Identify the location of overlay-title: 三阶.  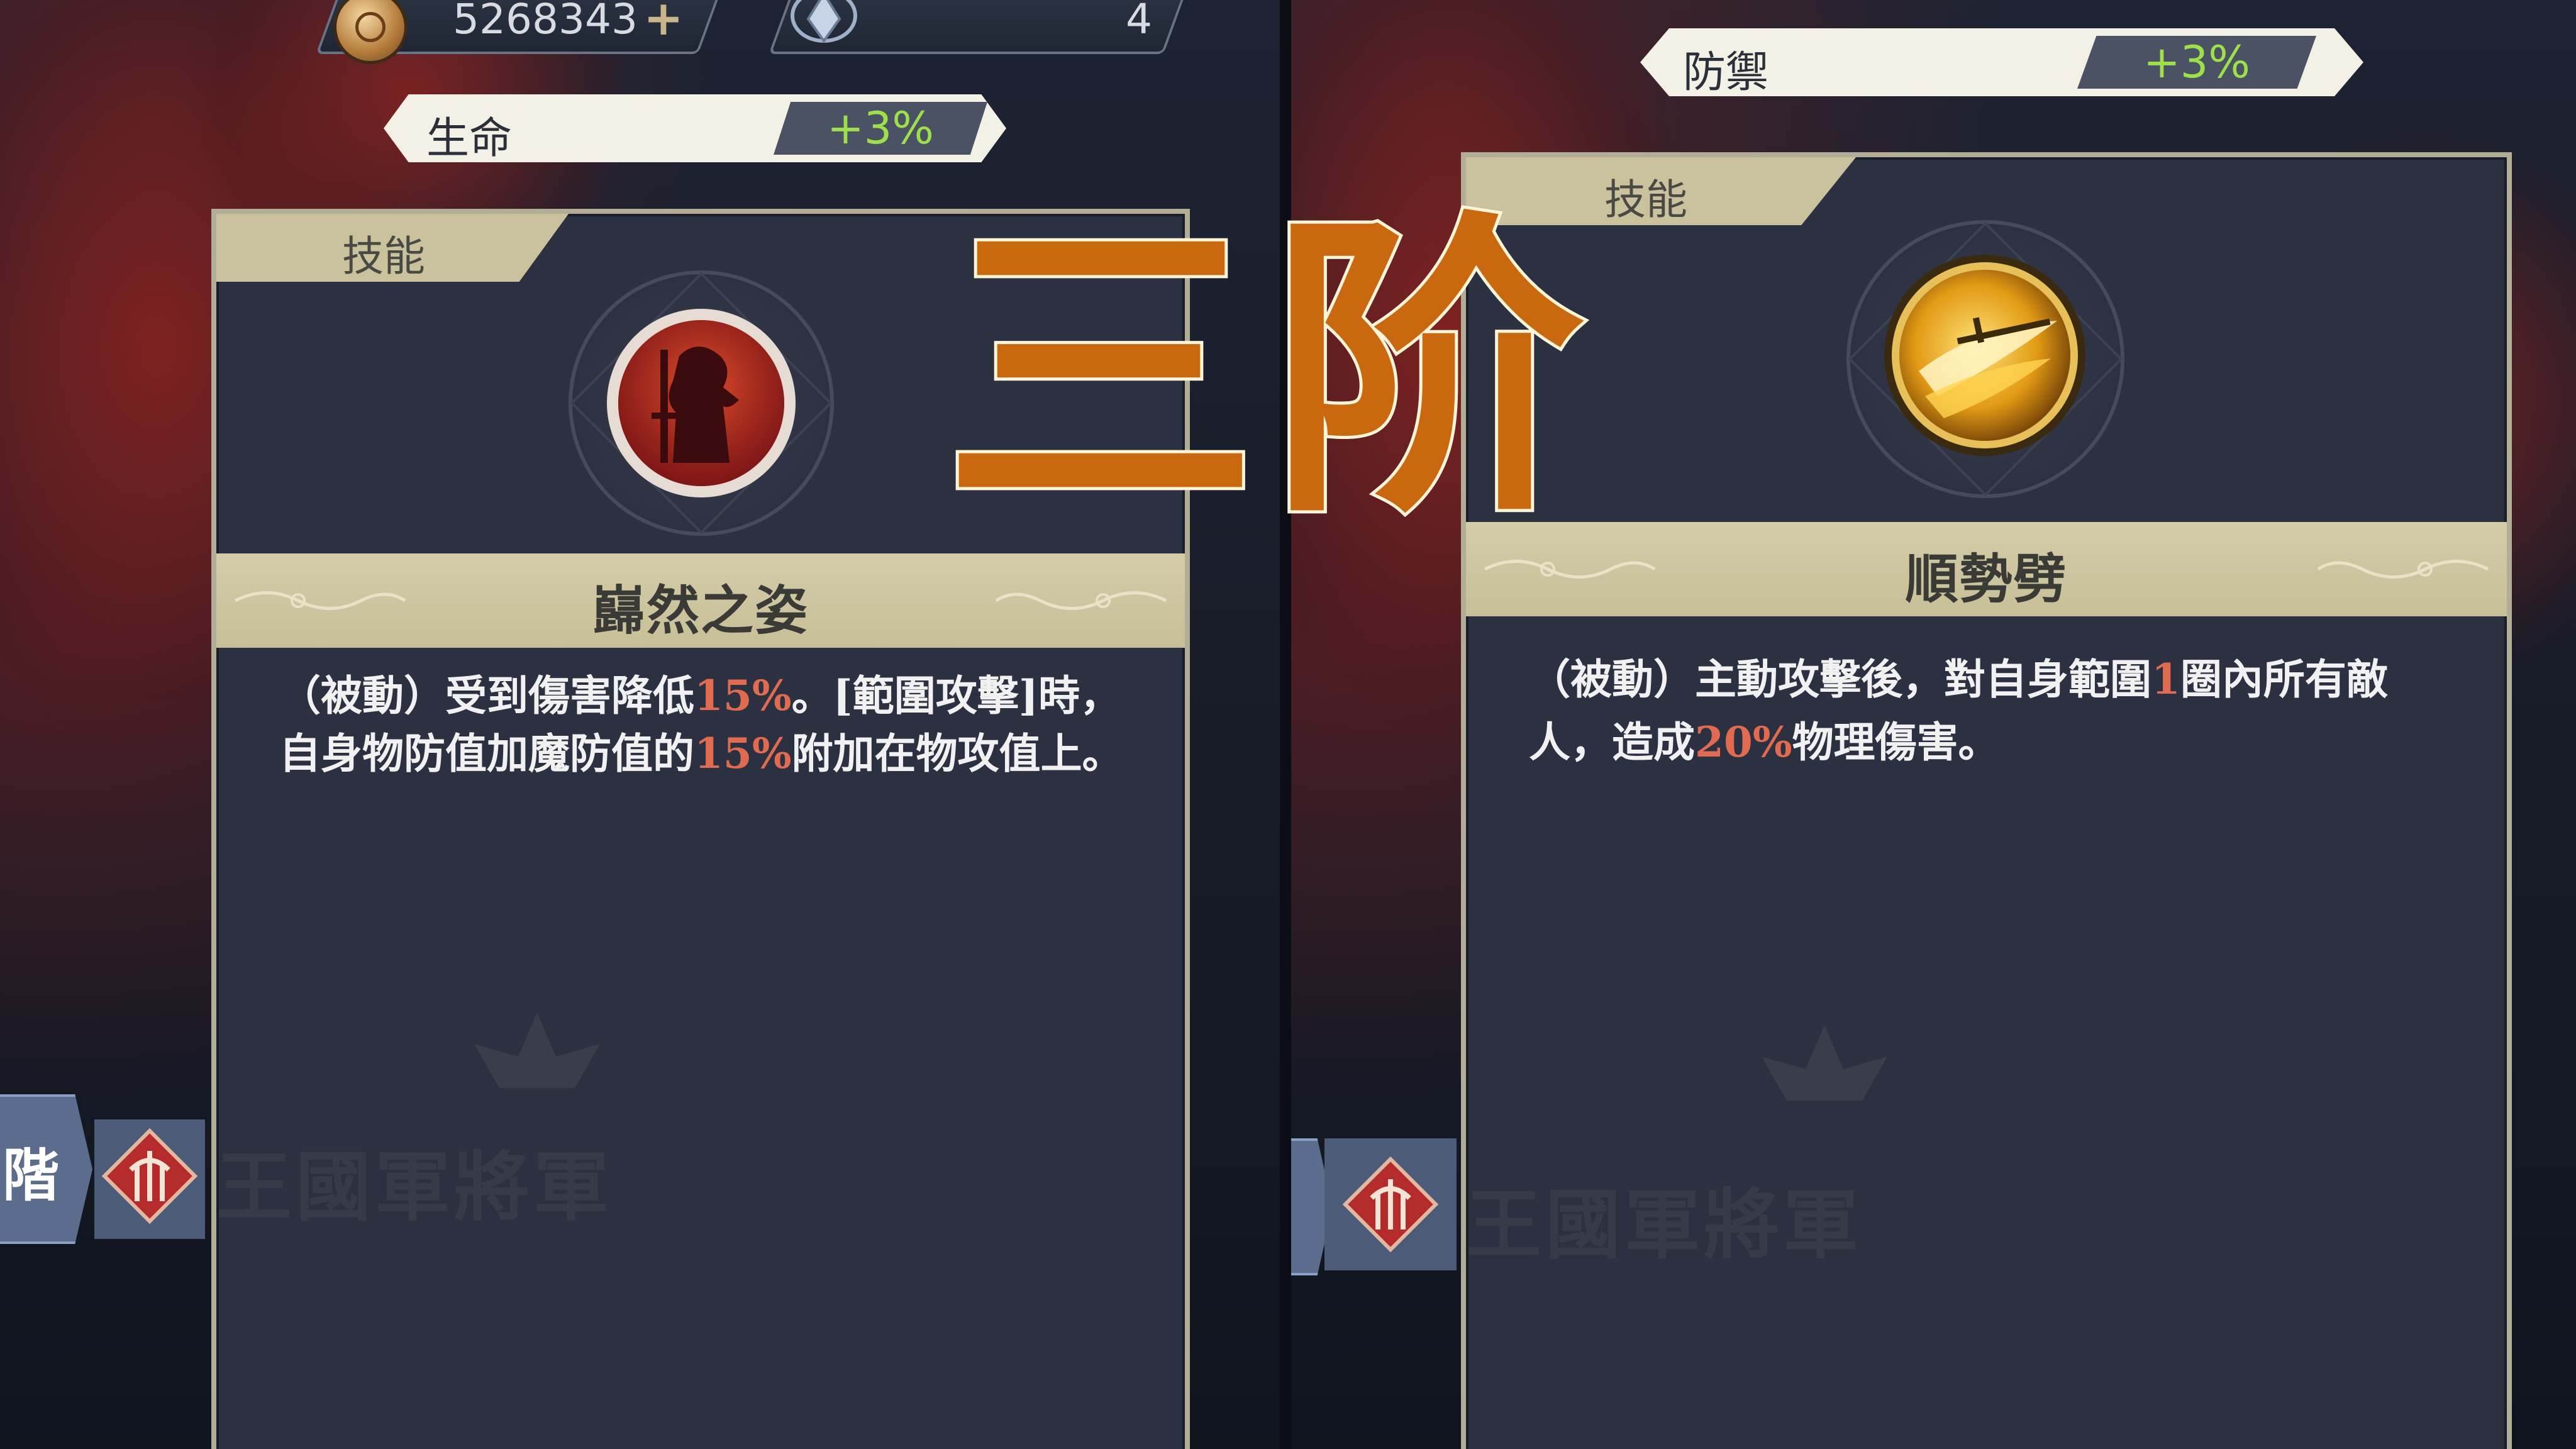
(1268, 371).